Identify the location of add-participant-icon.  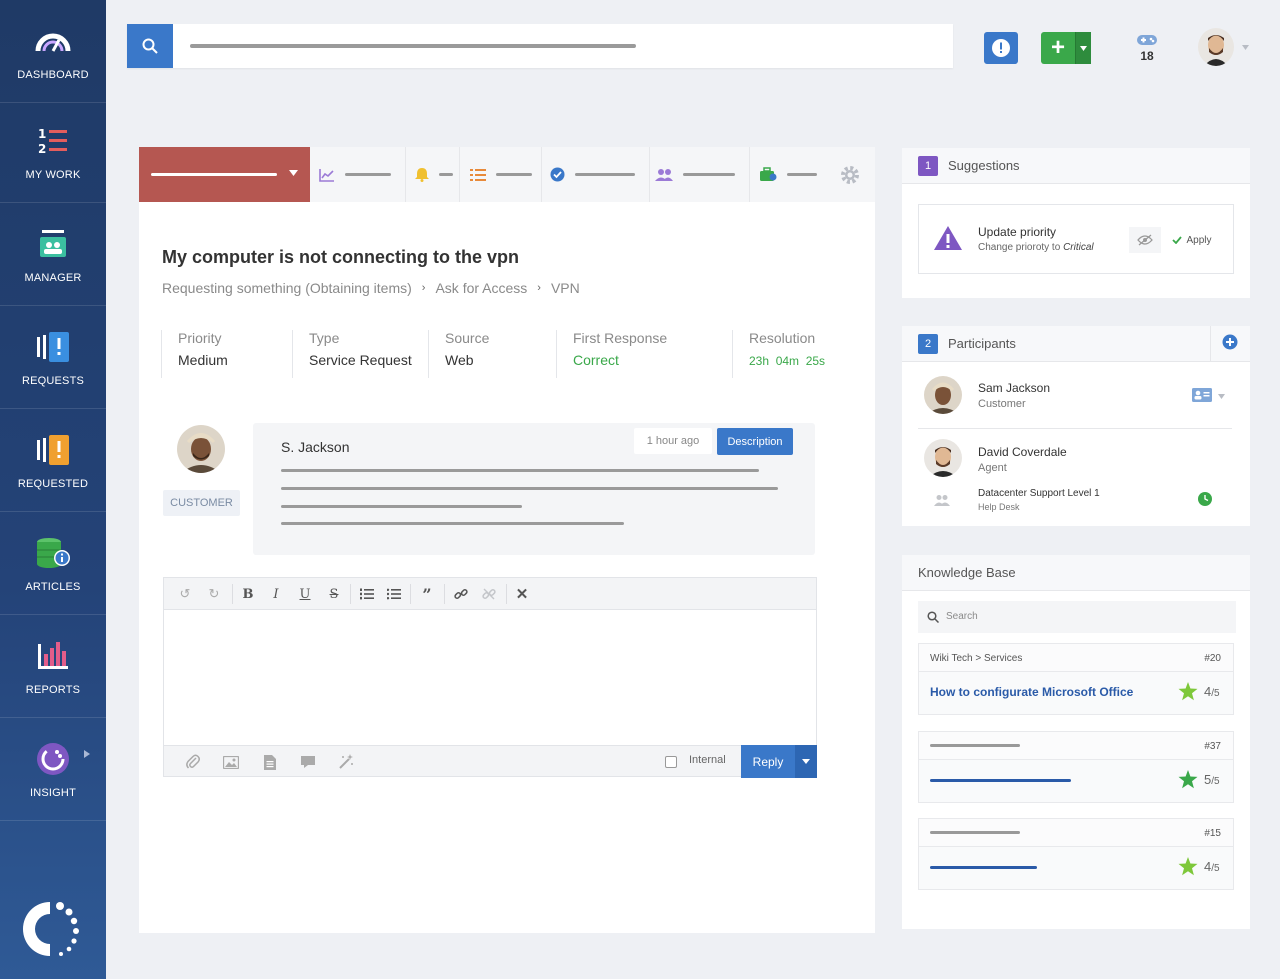
(1230, 342).